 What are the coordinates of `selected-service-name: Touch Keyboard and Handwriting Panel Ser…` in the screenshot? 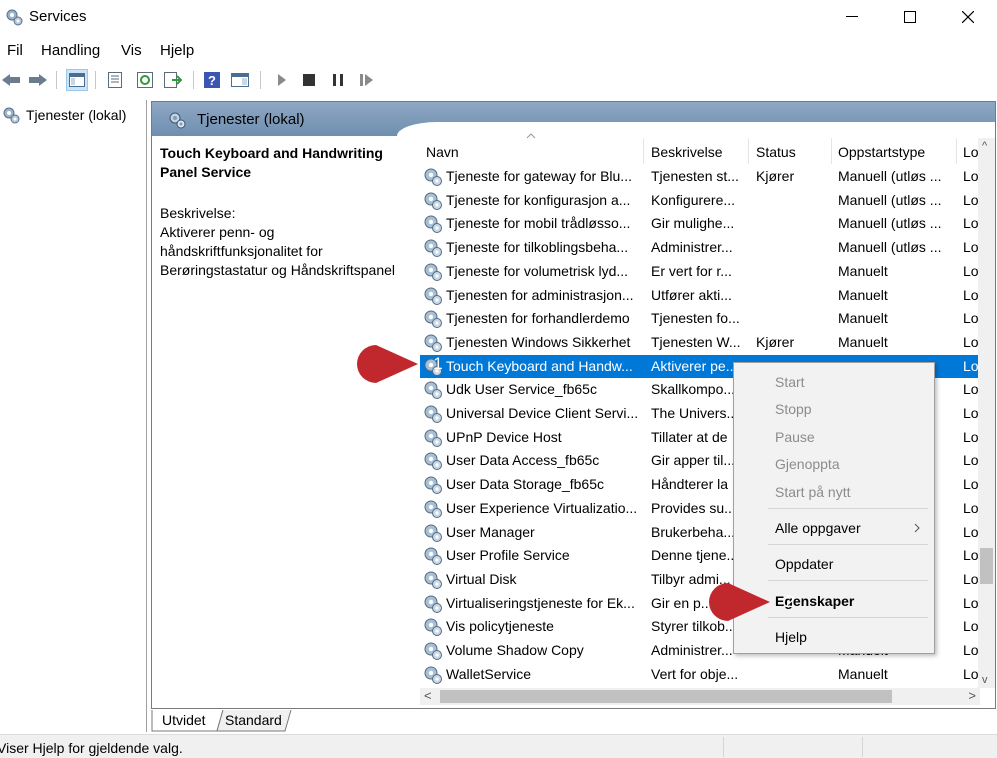 It's located at (271, 162).